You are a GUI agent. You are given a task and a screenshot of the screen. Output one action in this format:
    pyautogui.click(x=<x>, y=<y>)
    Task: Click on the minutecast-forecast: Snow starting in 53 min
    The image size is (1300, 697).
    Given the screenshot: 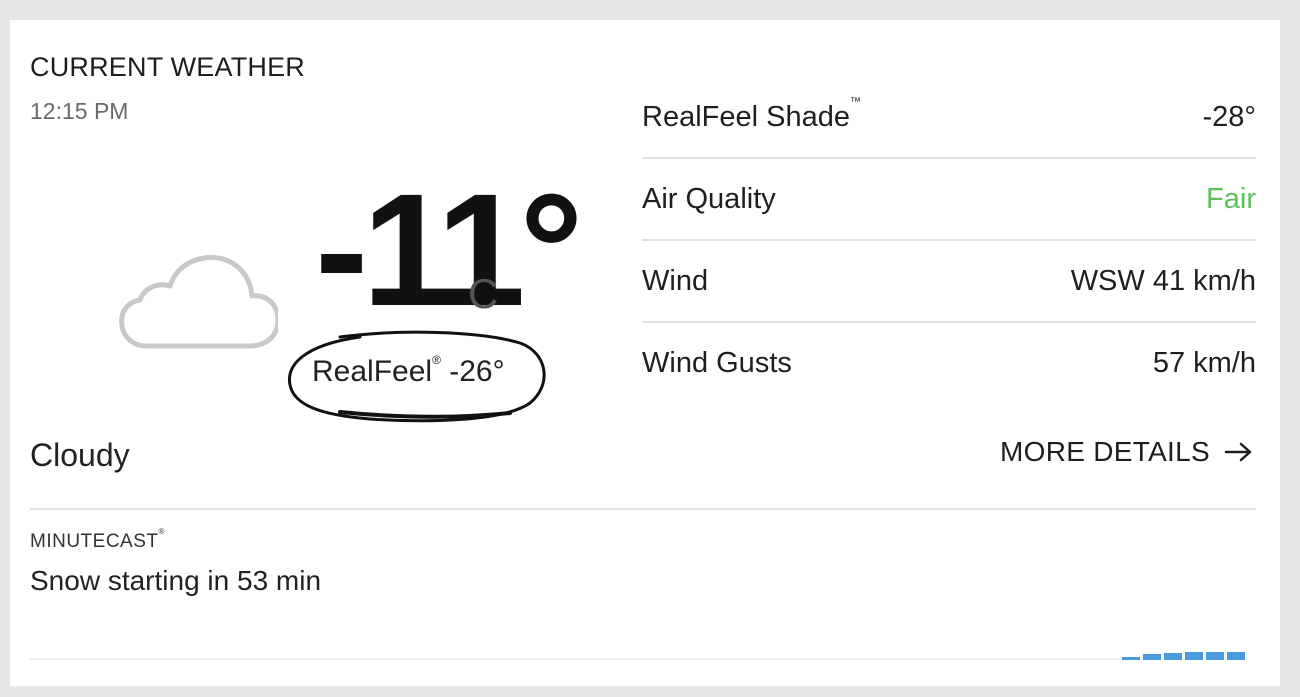 What is the action you would take?
    pyautogui.click(x=176, y=580)
    